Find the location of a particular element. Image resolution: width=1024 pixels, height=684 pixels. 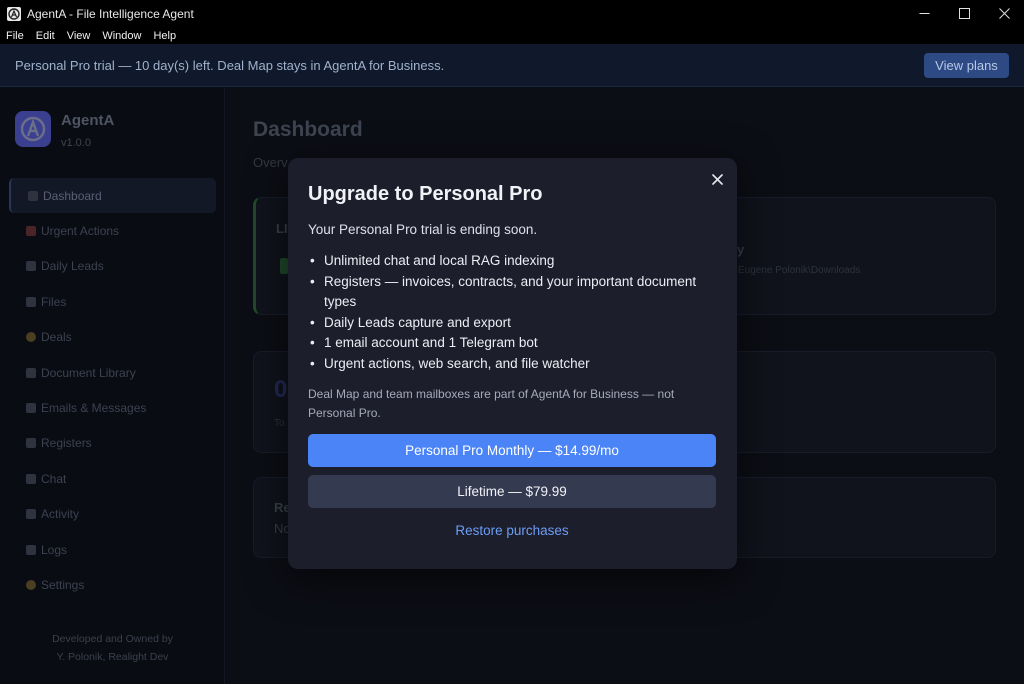

sidebar-item-label: Document Library is located at coordinates (88, 372).